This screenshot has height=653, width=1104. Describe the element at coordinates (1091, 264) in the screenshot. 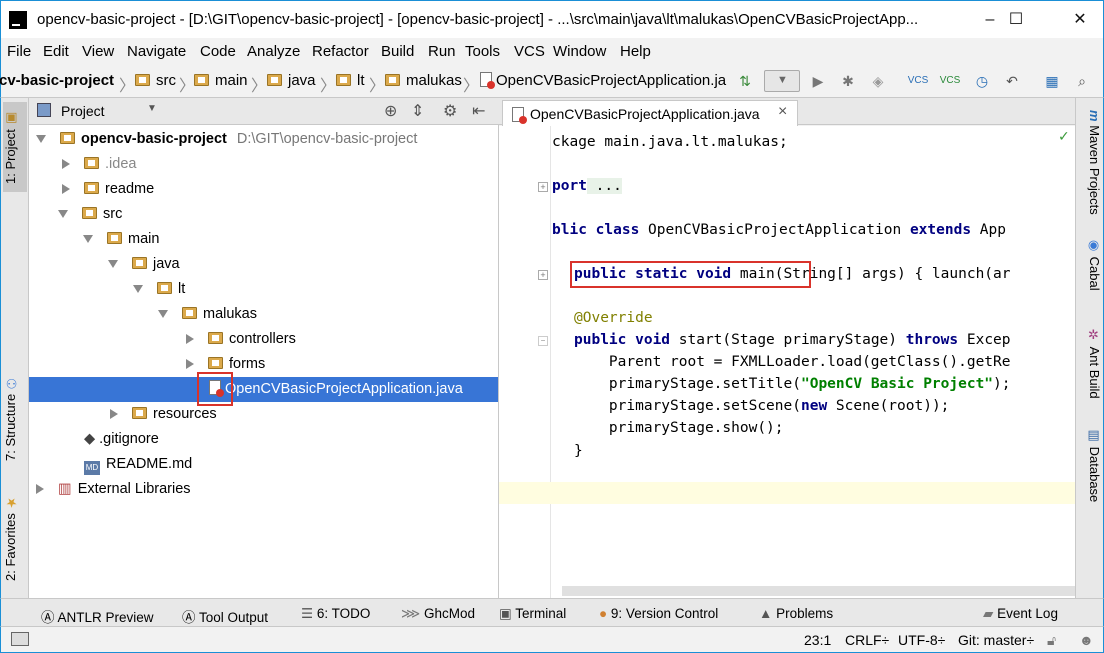

I see `tab-cabal: ◉ Cabal` at that location.